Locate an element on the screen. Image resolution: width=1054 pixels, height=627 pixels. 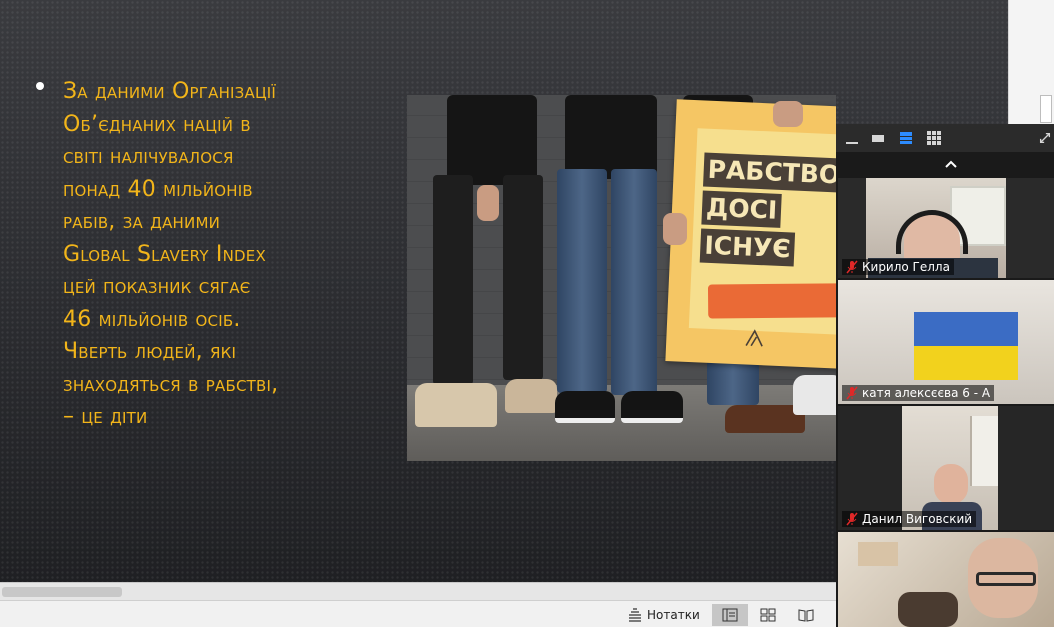
wallpaper-pattern is located at coordinates (878, 554).